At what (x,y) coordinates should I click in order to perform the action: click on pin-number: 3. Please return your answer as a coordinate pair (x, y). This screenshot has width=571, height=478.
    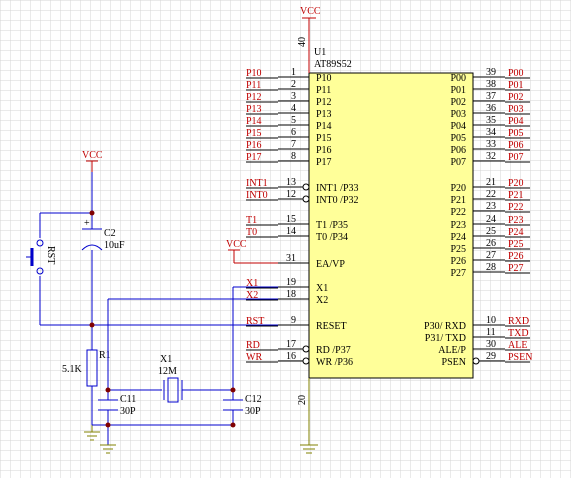
    Looking at the image, I should click on (293, 96).